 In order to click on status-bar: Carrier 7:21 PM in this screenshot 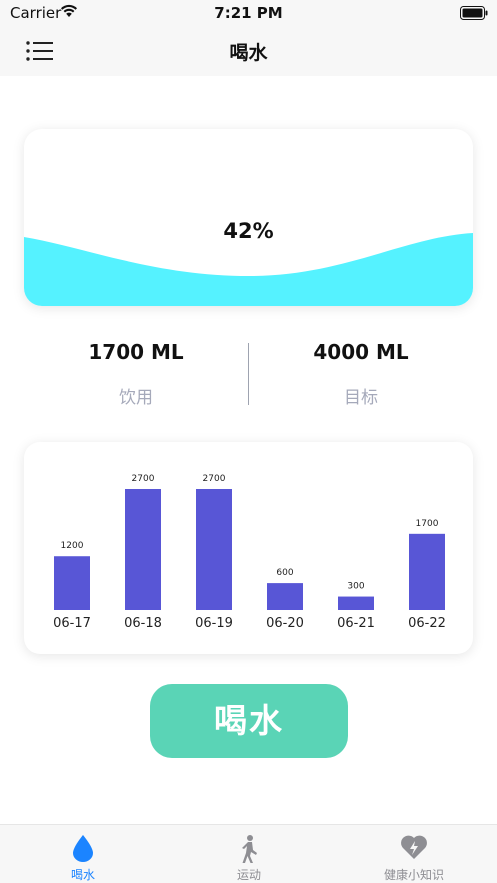, I will do `click(248, 13)`.